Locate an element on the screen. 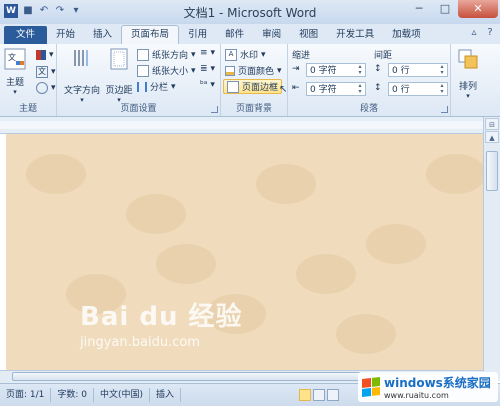 The height and width of the screenshot is (406, 500). windows-site-badge: windows系统家园 www.ruaitu.com is located at coordinates (428, 387).